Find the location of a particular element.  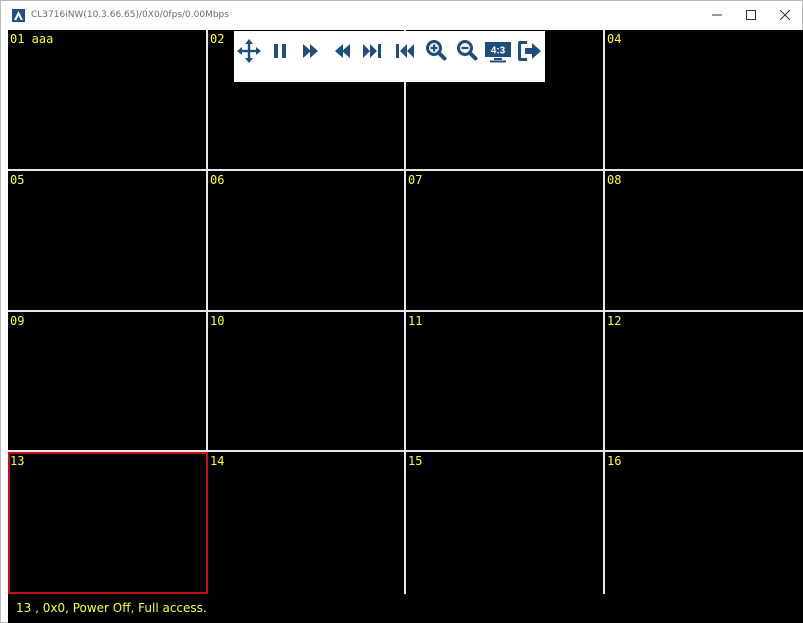

zoom-in-icon is located at coordinates (436, 50).